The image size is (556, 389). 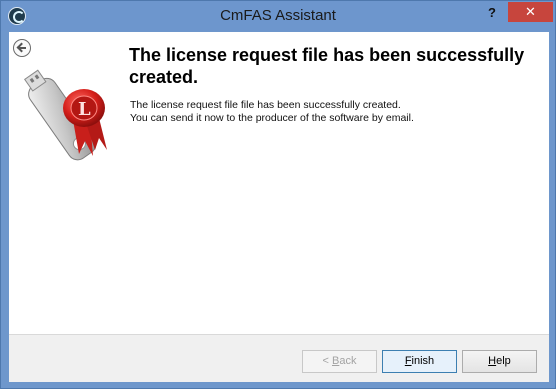 What do you see at coordinates (530, 12) in the screenshot?
I see `close-button: ✕` at bounding box center [530, 12].